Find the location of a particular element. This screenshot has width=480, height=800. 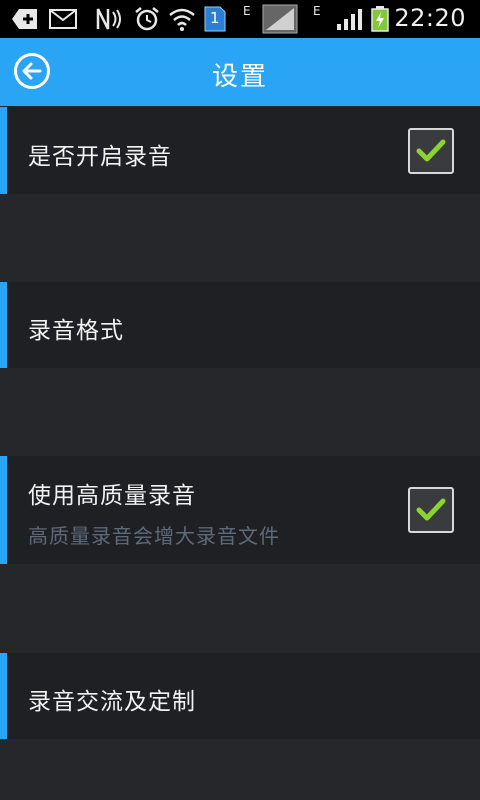

setting-title: 录音格式 is located at coordinates (76, 331).